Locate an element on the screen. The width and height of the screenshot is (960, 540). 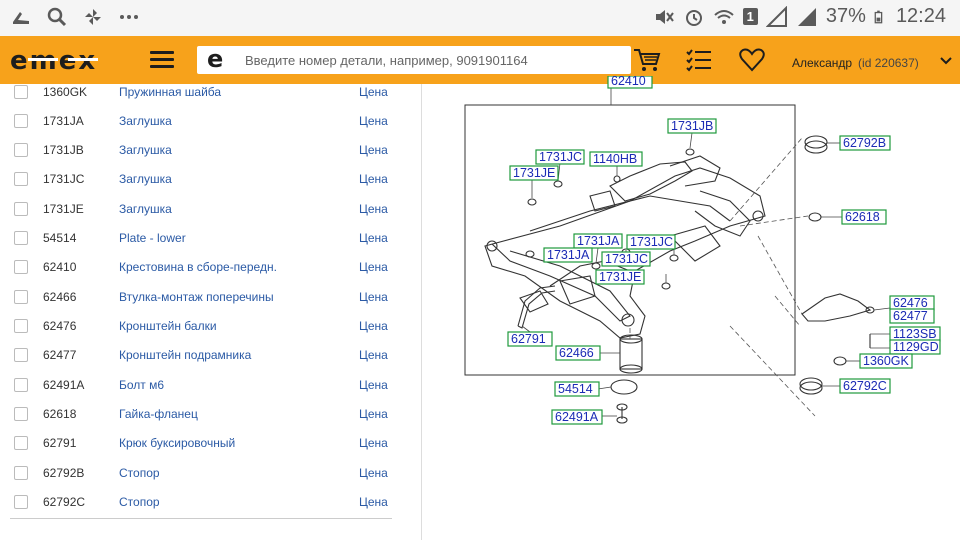
part-name-link: Пружинная шайба is located at coordinates (170, 92).